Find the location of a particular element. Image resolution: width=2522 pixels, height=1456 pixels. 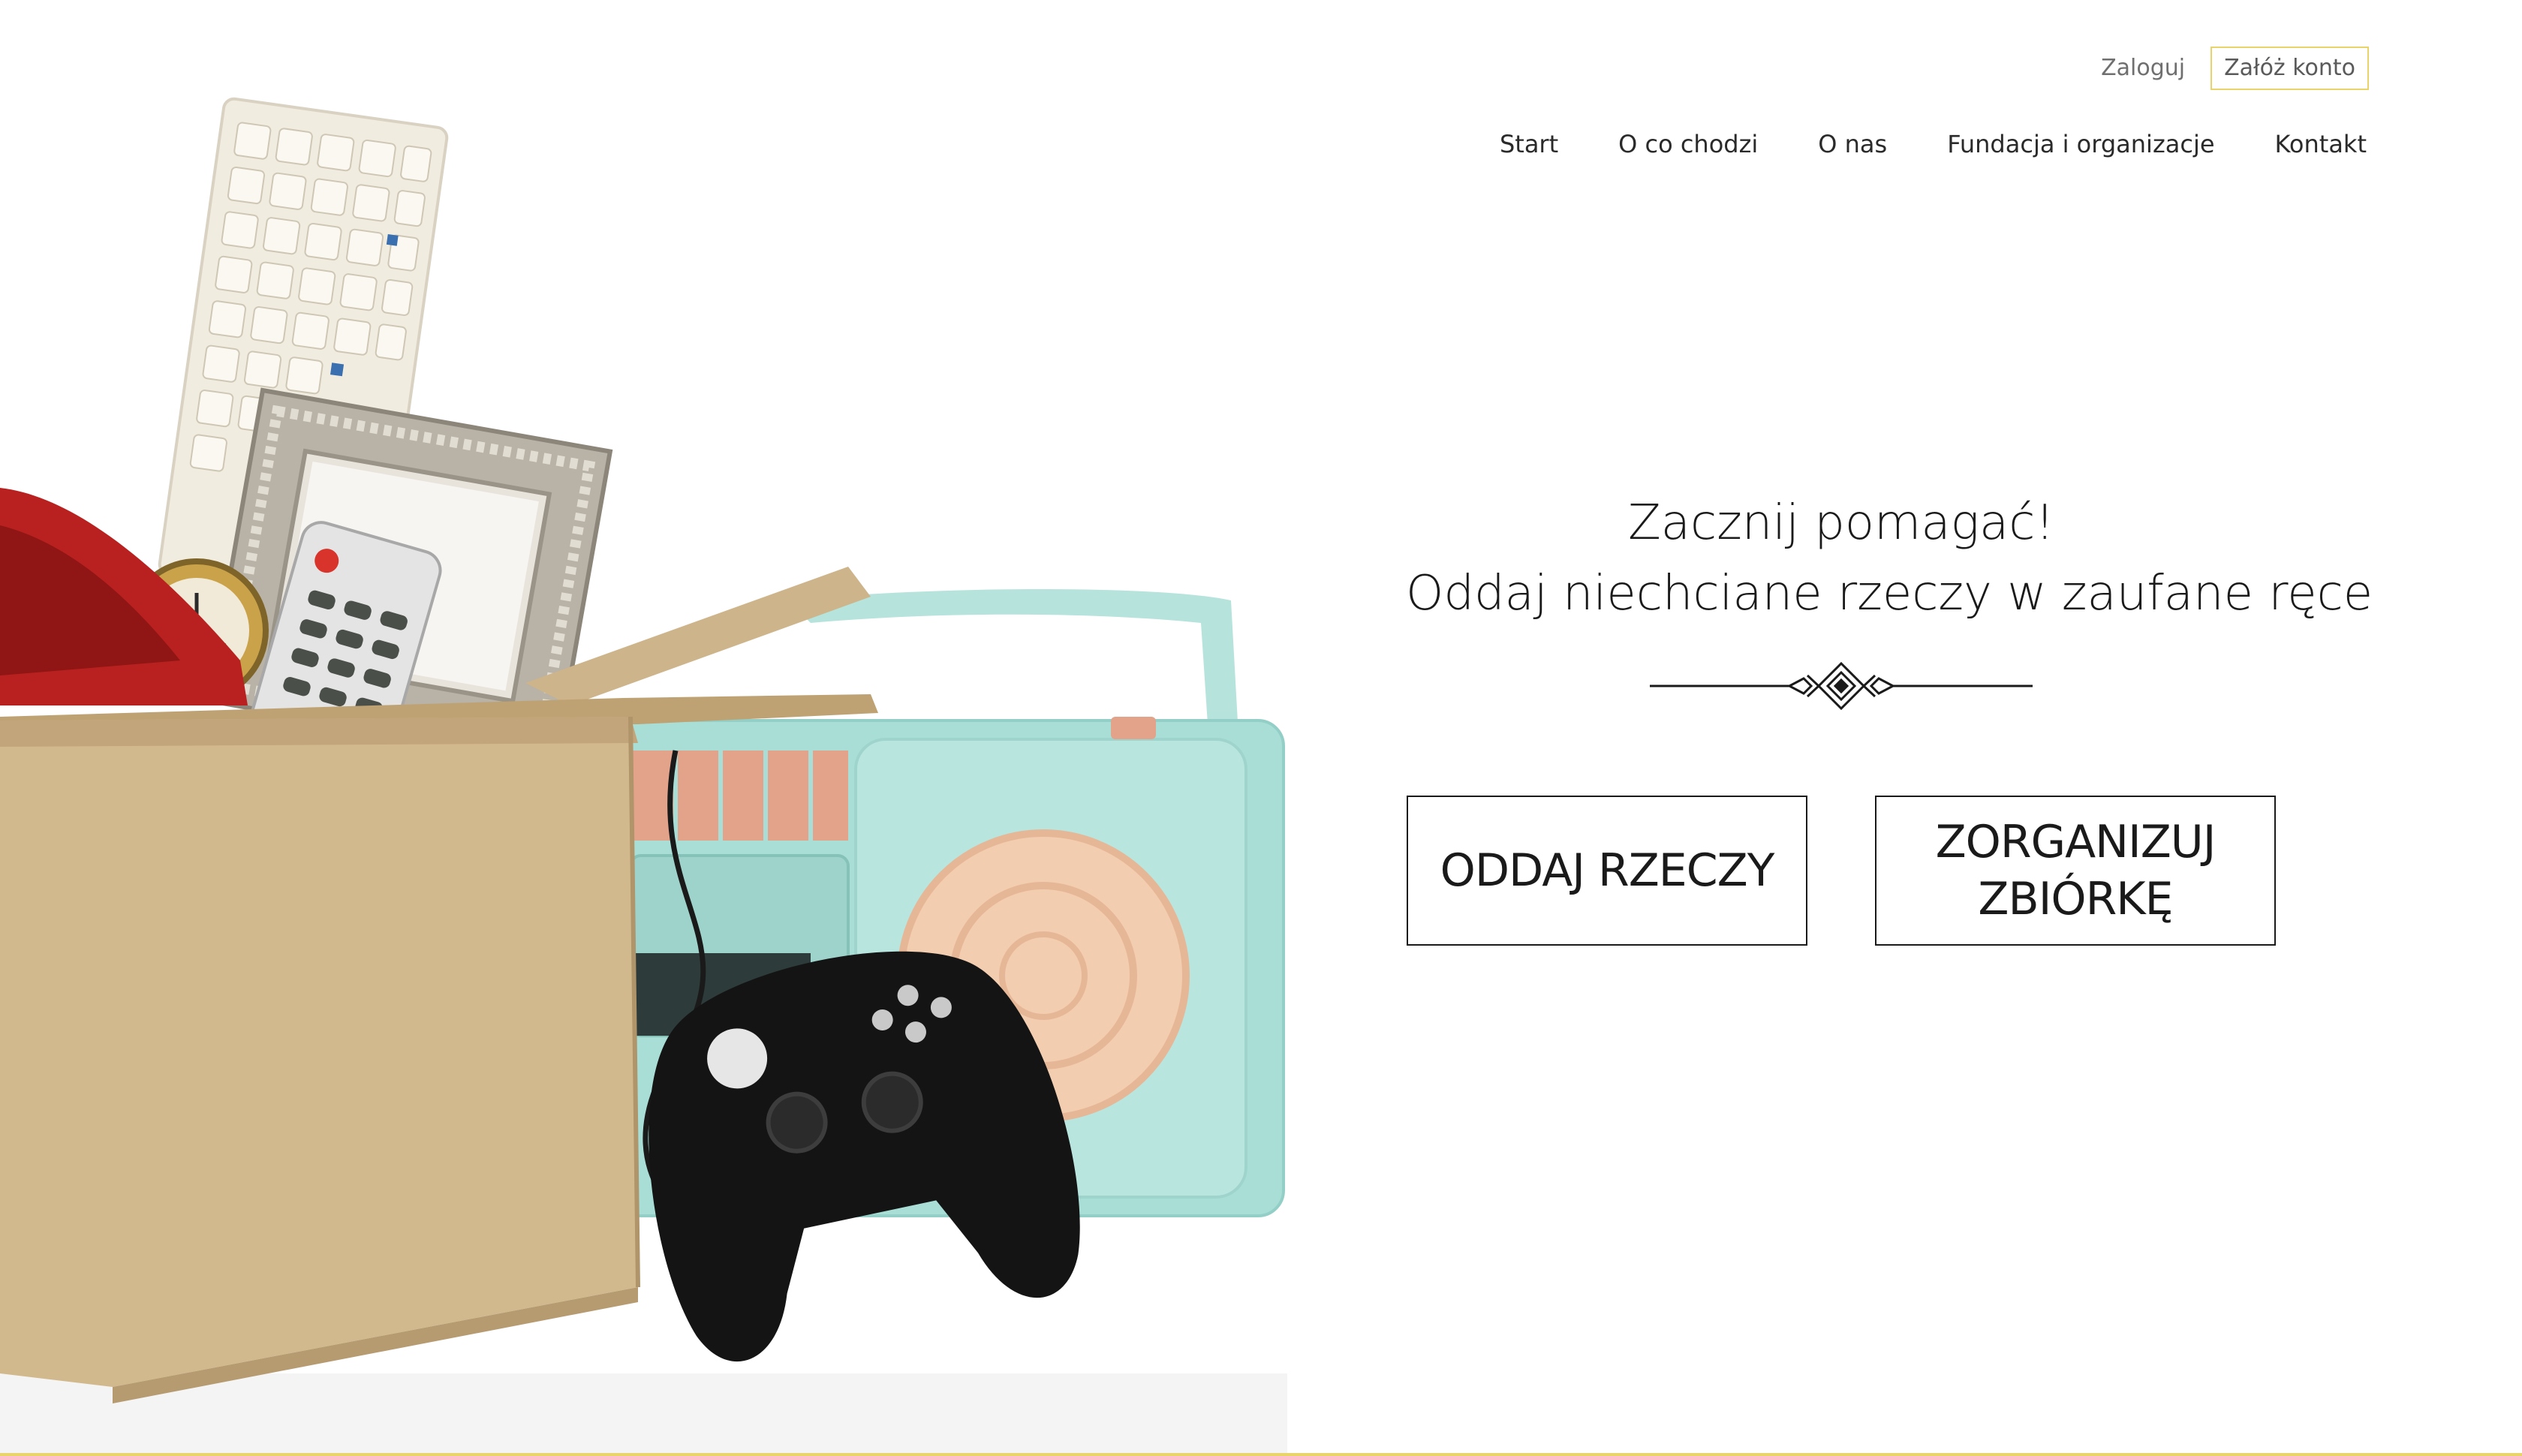

bottom-accent-line is located at coordinates (1261, 1454).